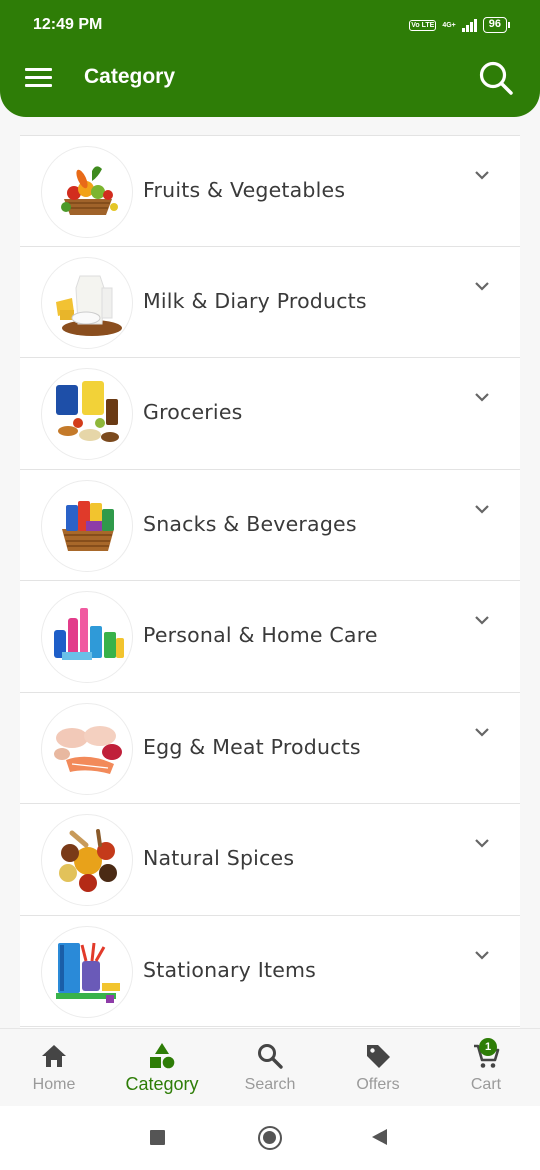 This screenshot has width=540, height=1170. What do you see at coordinates (244, 190) in the screenshot?
I see `category-label: Fruits & Vegetables` at bounding box center [244, 190].